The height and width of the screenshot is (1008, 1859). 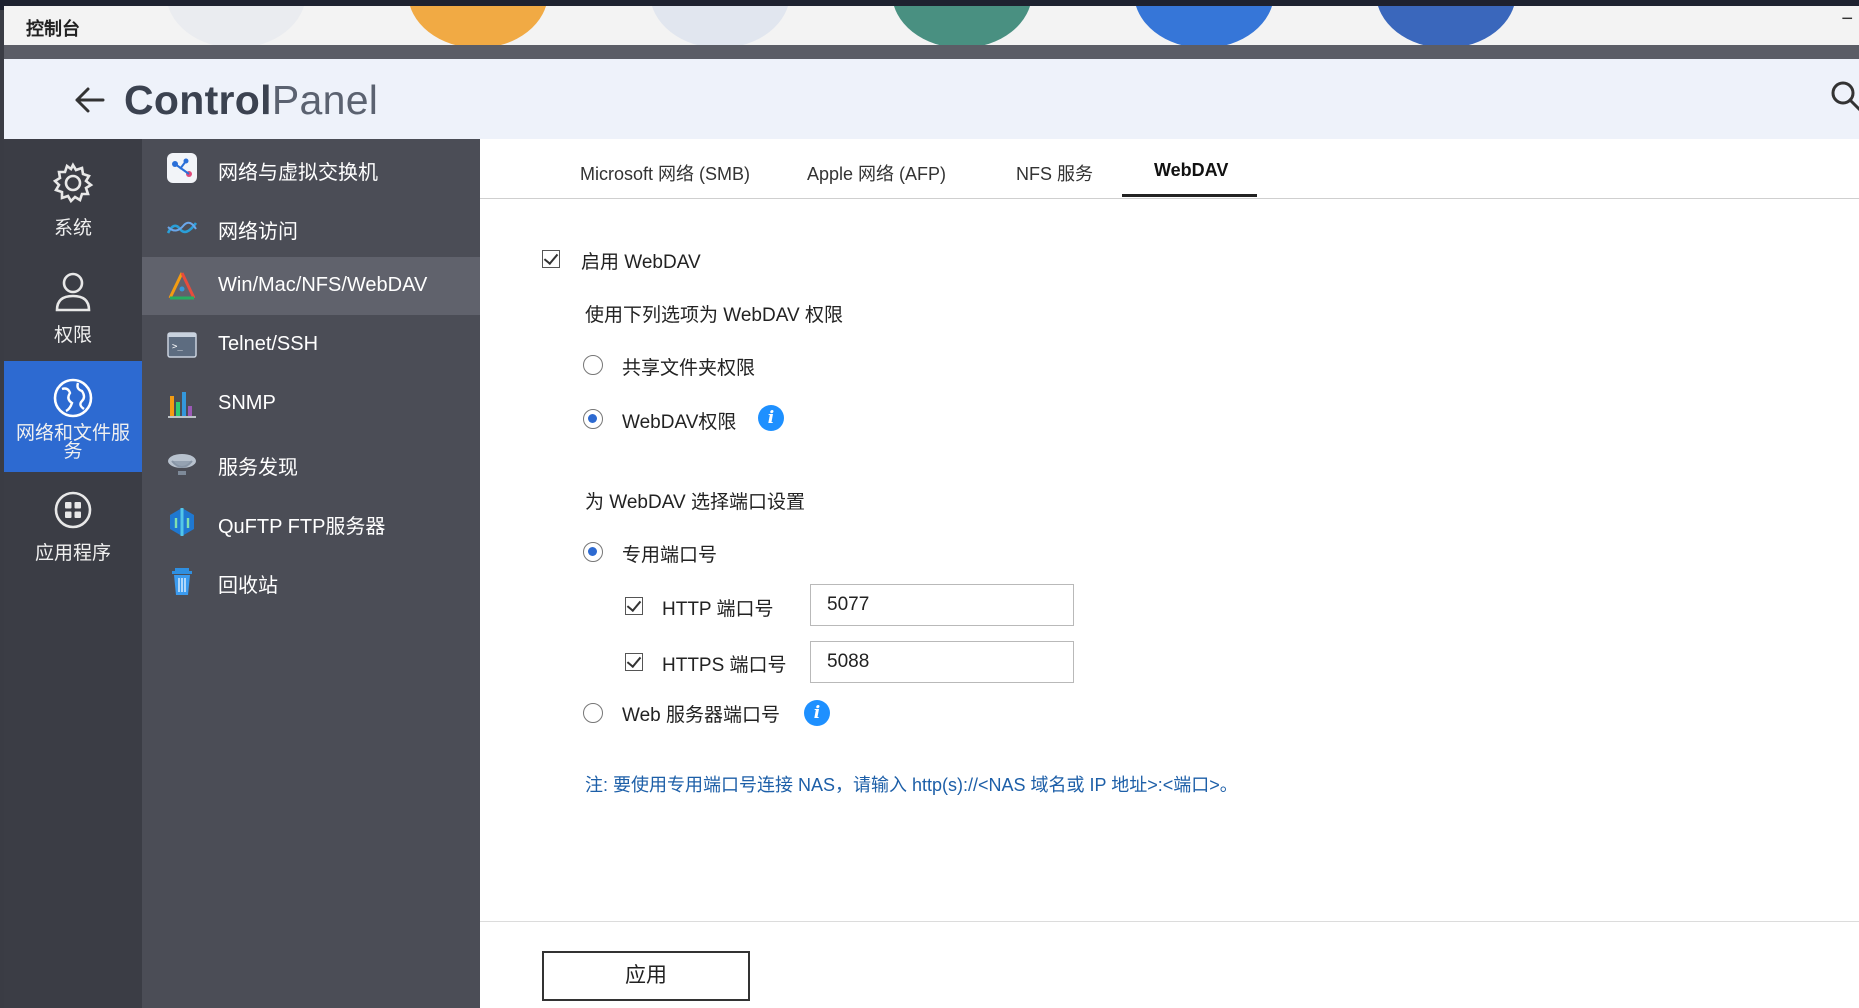 What do you see at coordinates (942, 662) in the screenshot?
I see `https-port-input: 5088` at bounding box center [942, 662].